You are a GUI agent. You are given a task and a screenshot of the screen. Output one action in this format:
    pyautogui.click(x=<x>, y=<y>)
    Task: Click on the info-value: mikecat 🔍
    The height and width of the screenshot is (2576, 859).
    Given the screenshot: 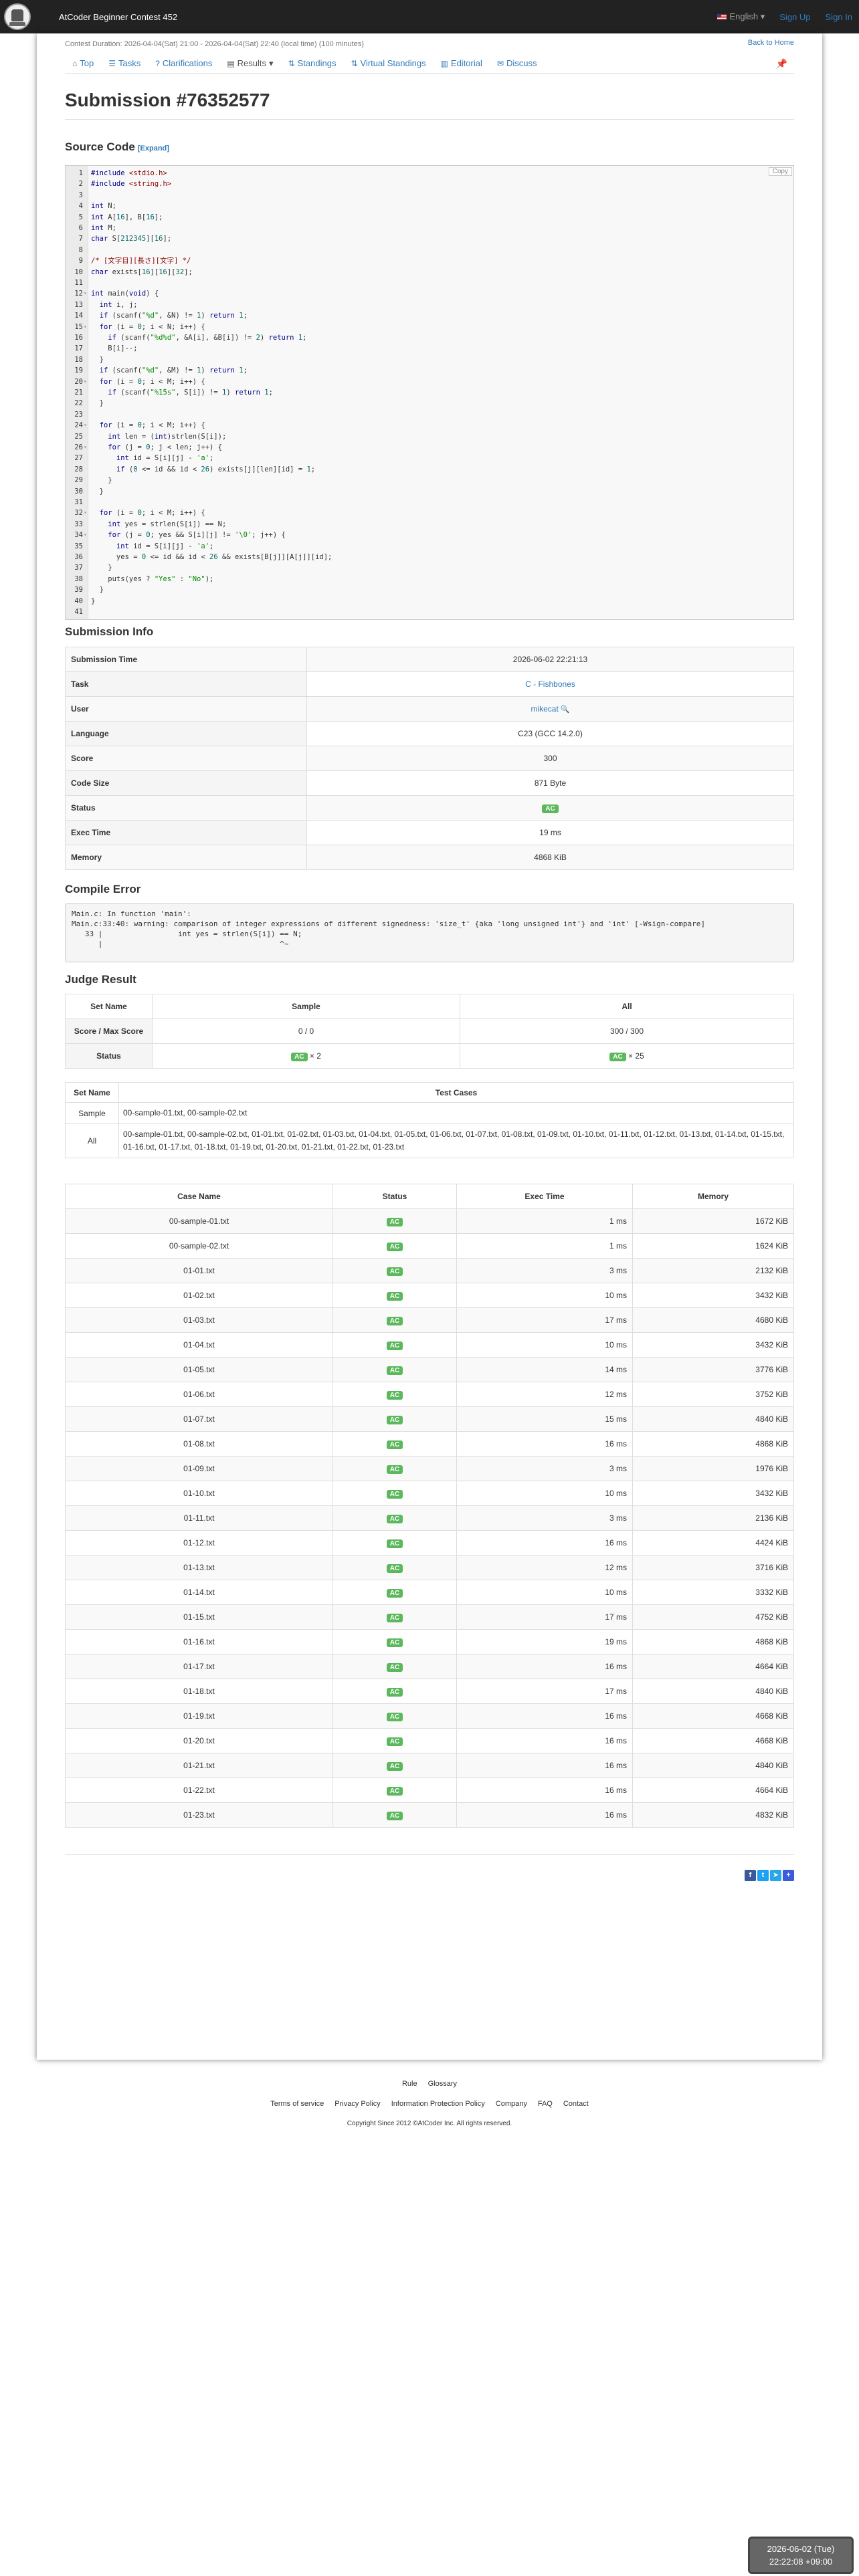 What is the action you would take?
    pyautogui.click(x=550, y=709)
    